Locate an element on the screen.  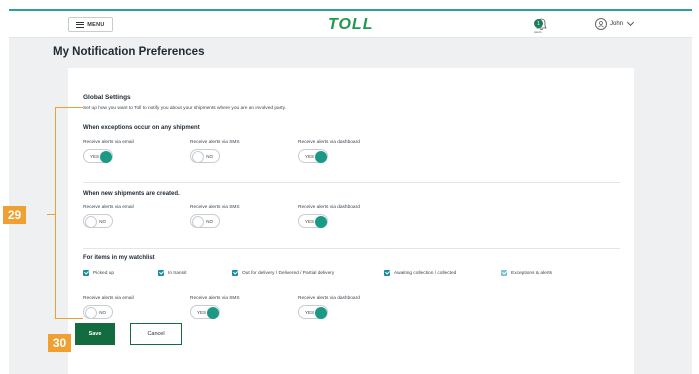
exceptions-sms-label: Receive alerts via SMS is located at coordinates (215, 142).